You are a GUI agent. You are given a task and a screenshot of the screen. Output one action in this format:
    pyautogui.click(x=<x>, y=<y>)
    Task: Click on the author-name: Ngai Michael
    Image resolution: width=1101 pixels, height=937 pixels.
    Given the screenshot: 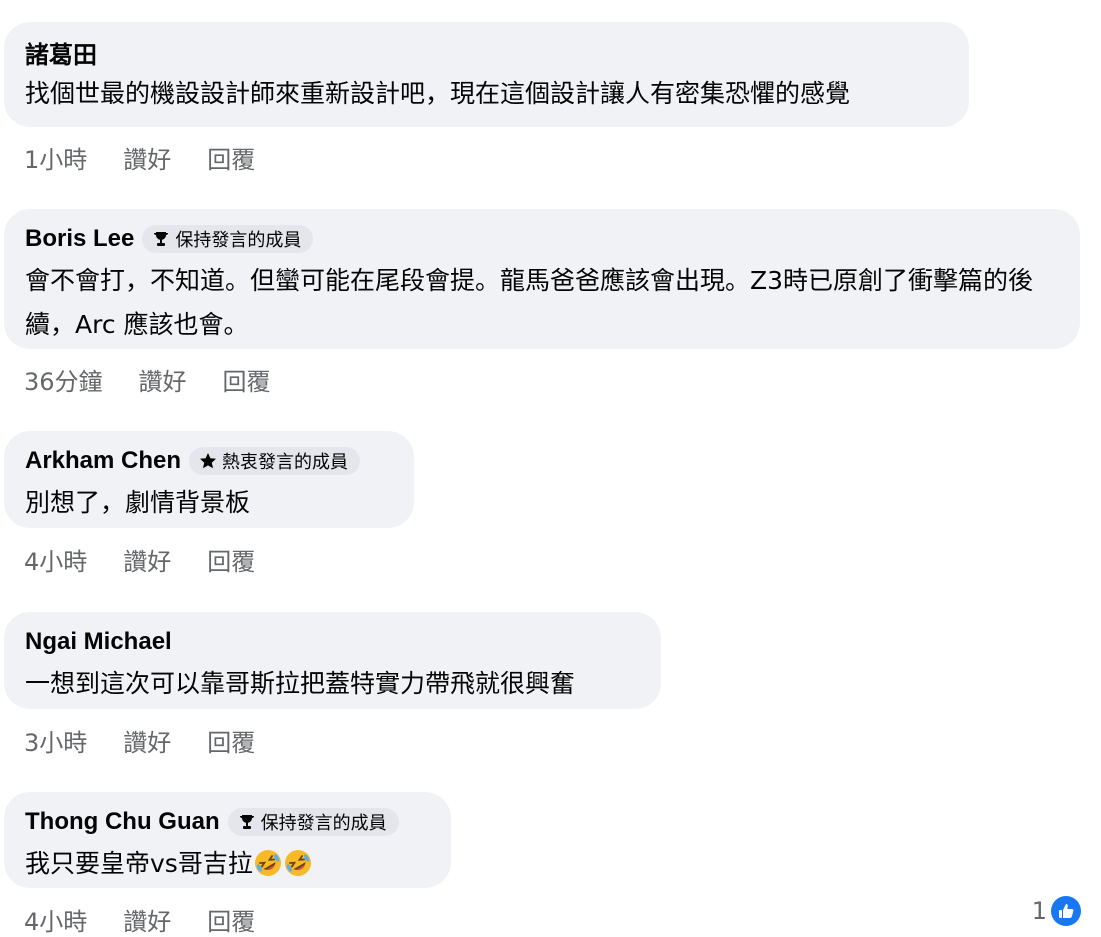 What is the action you would take?
    pyautogui.click(x=98, y=642)
    